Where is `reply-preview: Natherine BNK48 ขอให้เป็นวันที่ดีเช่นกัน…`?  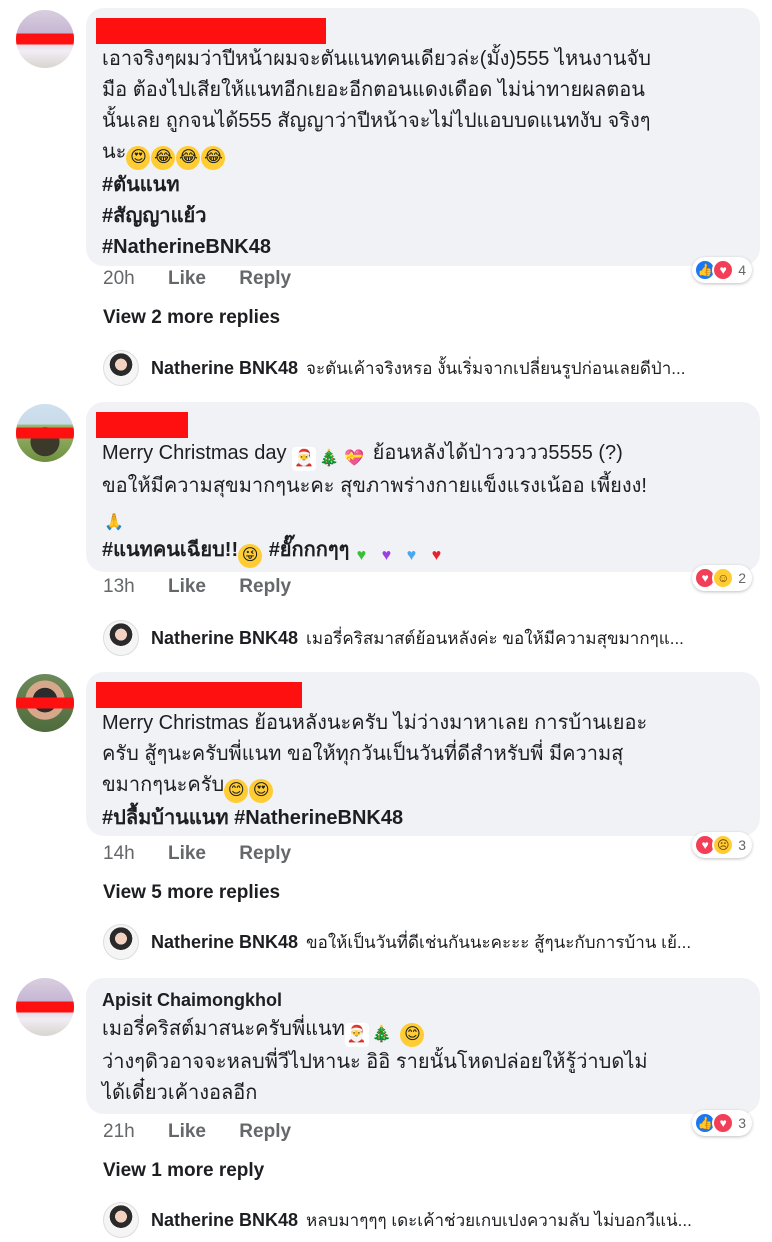
reply-preview: Natherine BNK48 ขอให้เป็นวันที่ดีเช่นกัน… is located at coordinates (428, 942).